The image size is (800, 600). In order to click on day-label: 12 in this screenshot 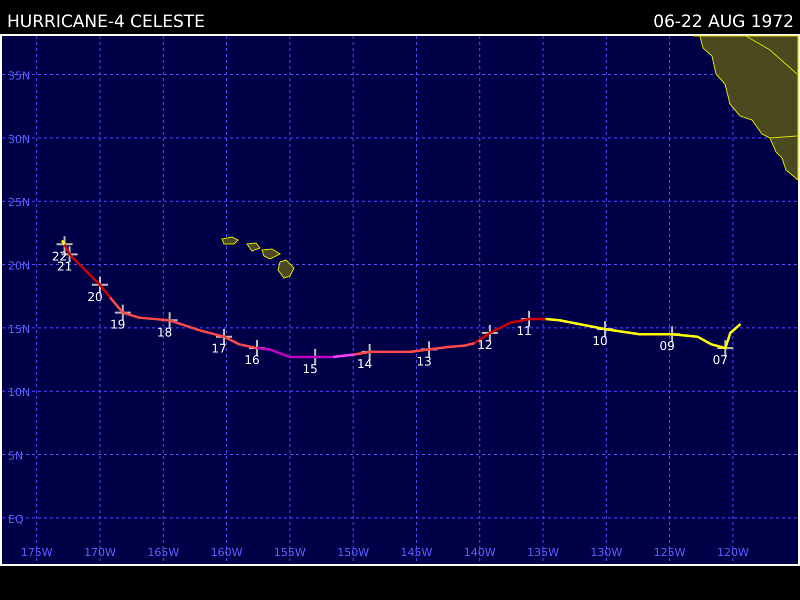, I will do `click(485, 345)`.